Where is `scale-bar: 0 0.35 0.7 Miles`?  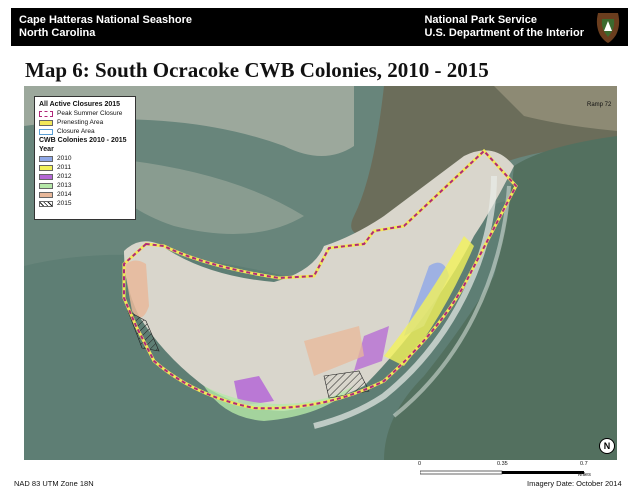 scale-bar: 0 0.35 0.7 Miles is located at coordinates (504, 469).